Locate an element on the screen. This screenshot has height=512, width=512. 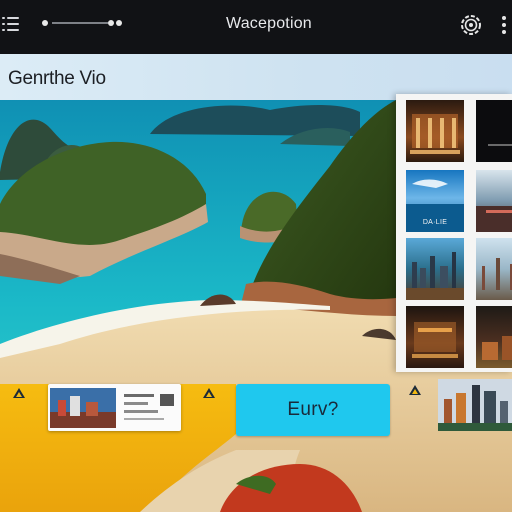
settings-icon is located at coordinates (471, 25).